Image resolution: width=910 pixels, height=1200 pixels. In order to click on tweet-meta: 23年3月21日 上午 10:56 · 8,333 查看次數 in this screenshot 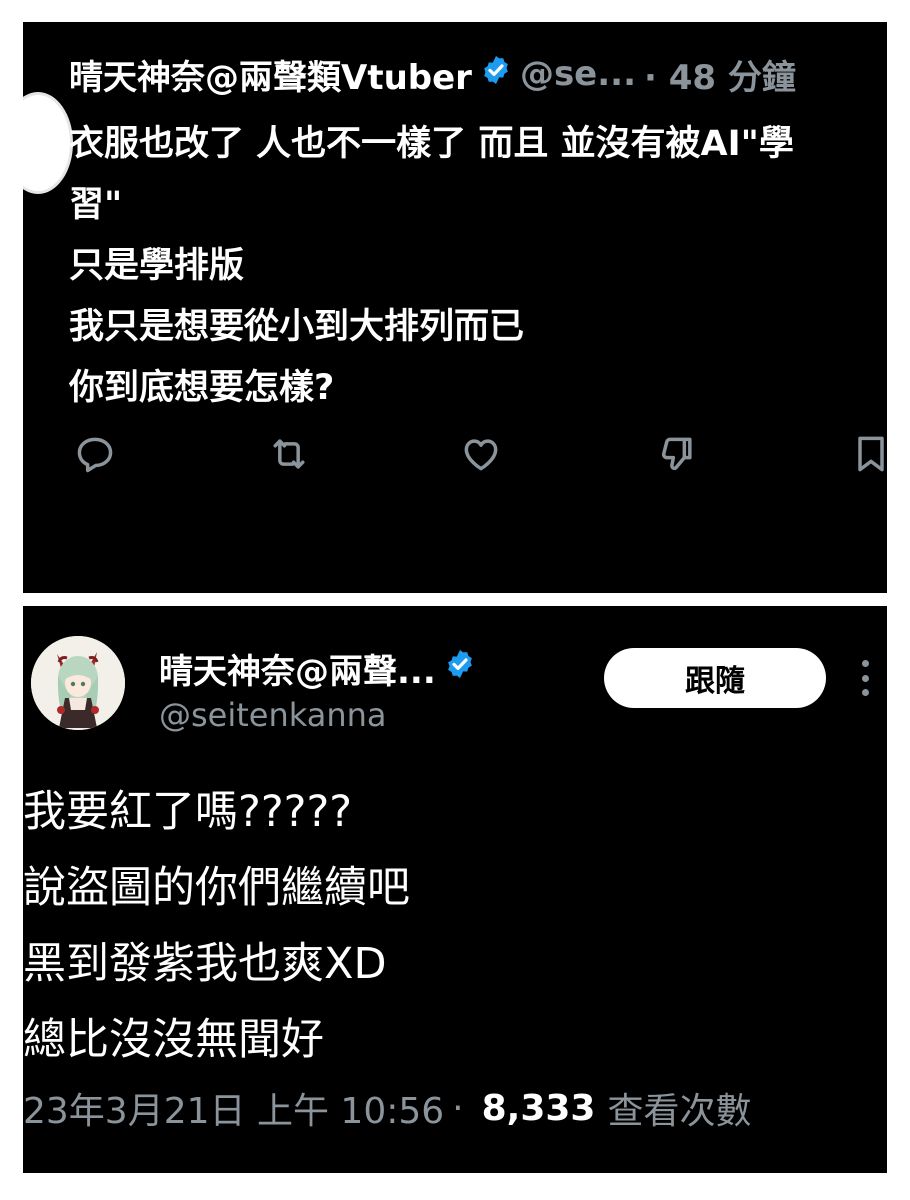, I will do `click(387, 1108)`.